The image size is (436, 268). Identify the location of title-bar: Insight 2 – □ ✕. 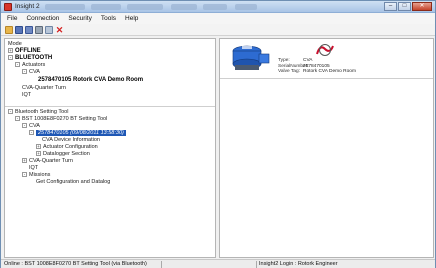
(218, 7).